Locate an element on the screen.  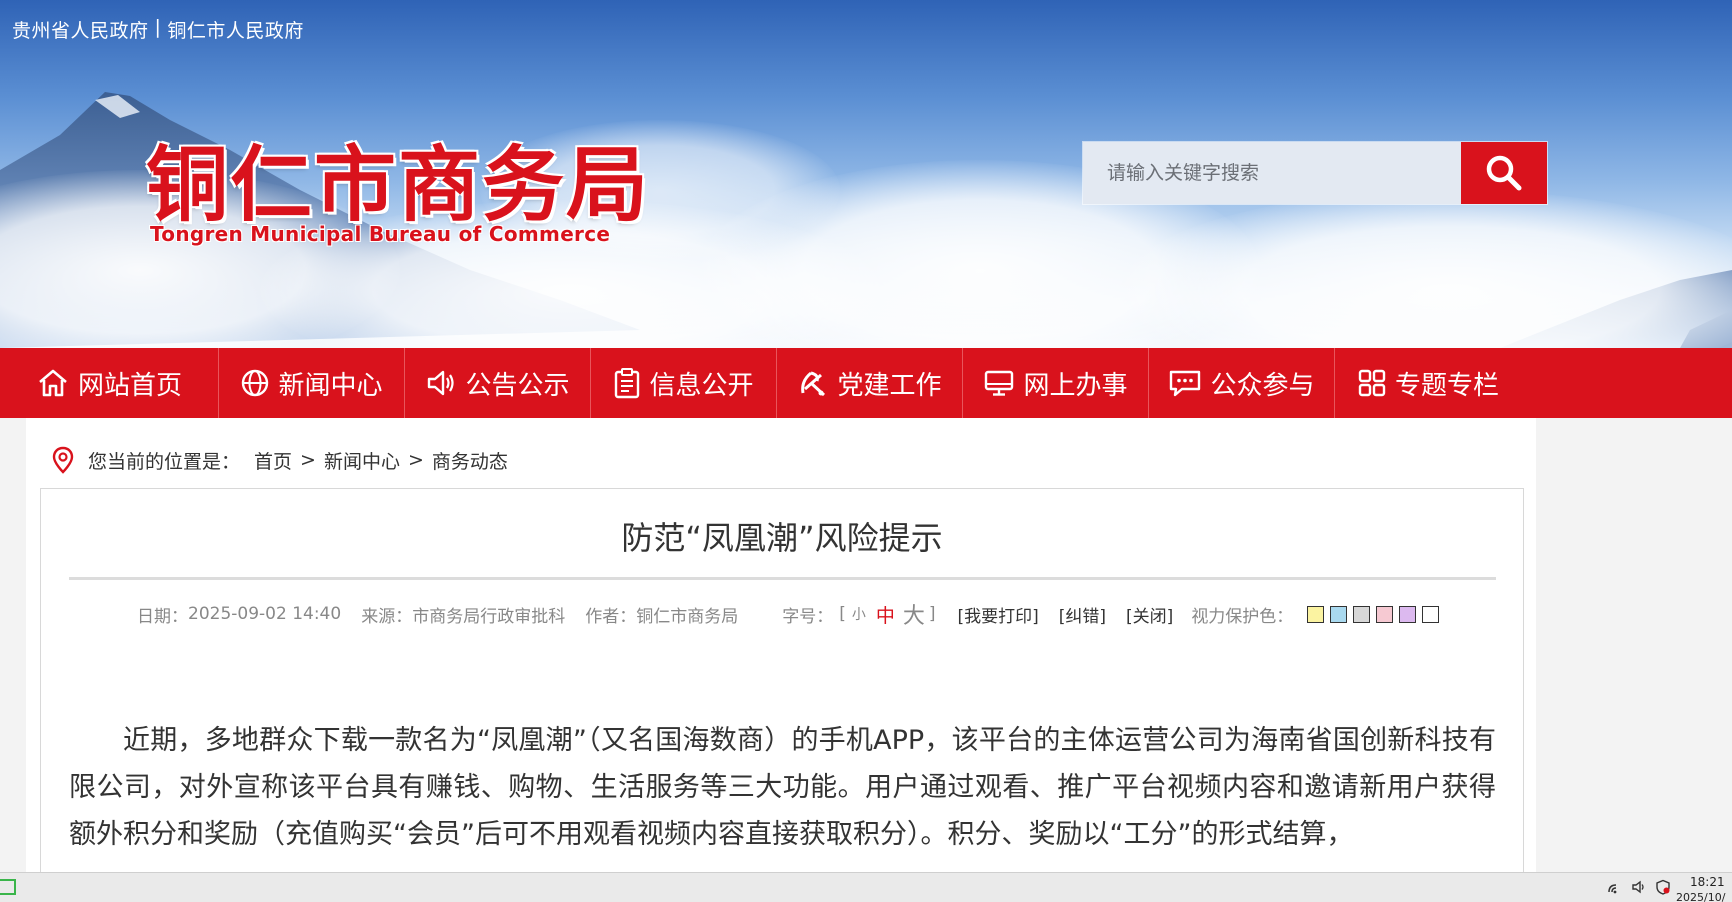
publish-date: 2025-09-02 14:40 is located at coordinates (265, 614).